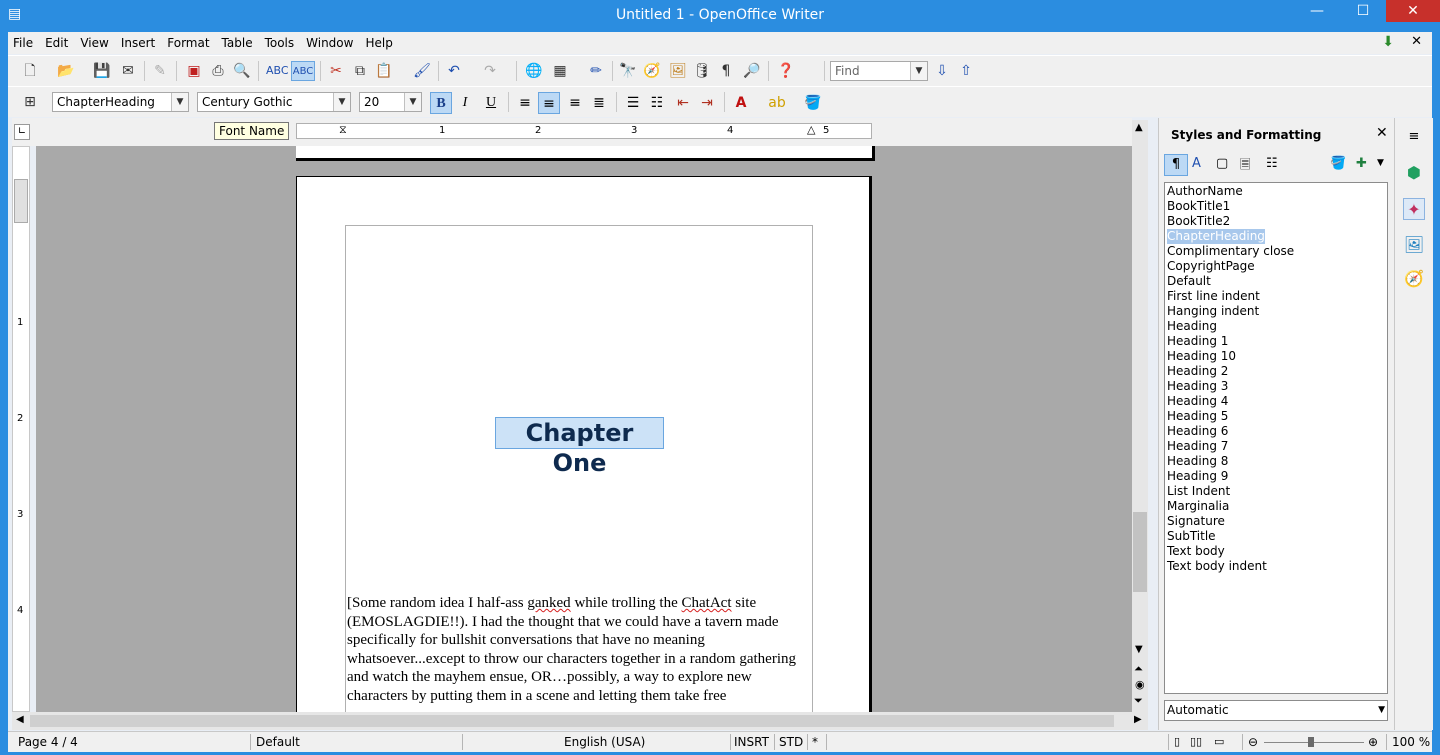  What do you see at coordinates (1272, 163) in the screenshot?
I see `list-styles-icon: ☷` at bounding box center [1272, 163].